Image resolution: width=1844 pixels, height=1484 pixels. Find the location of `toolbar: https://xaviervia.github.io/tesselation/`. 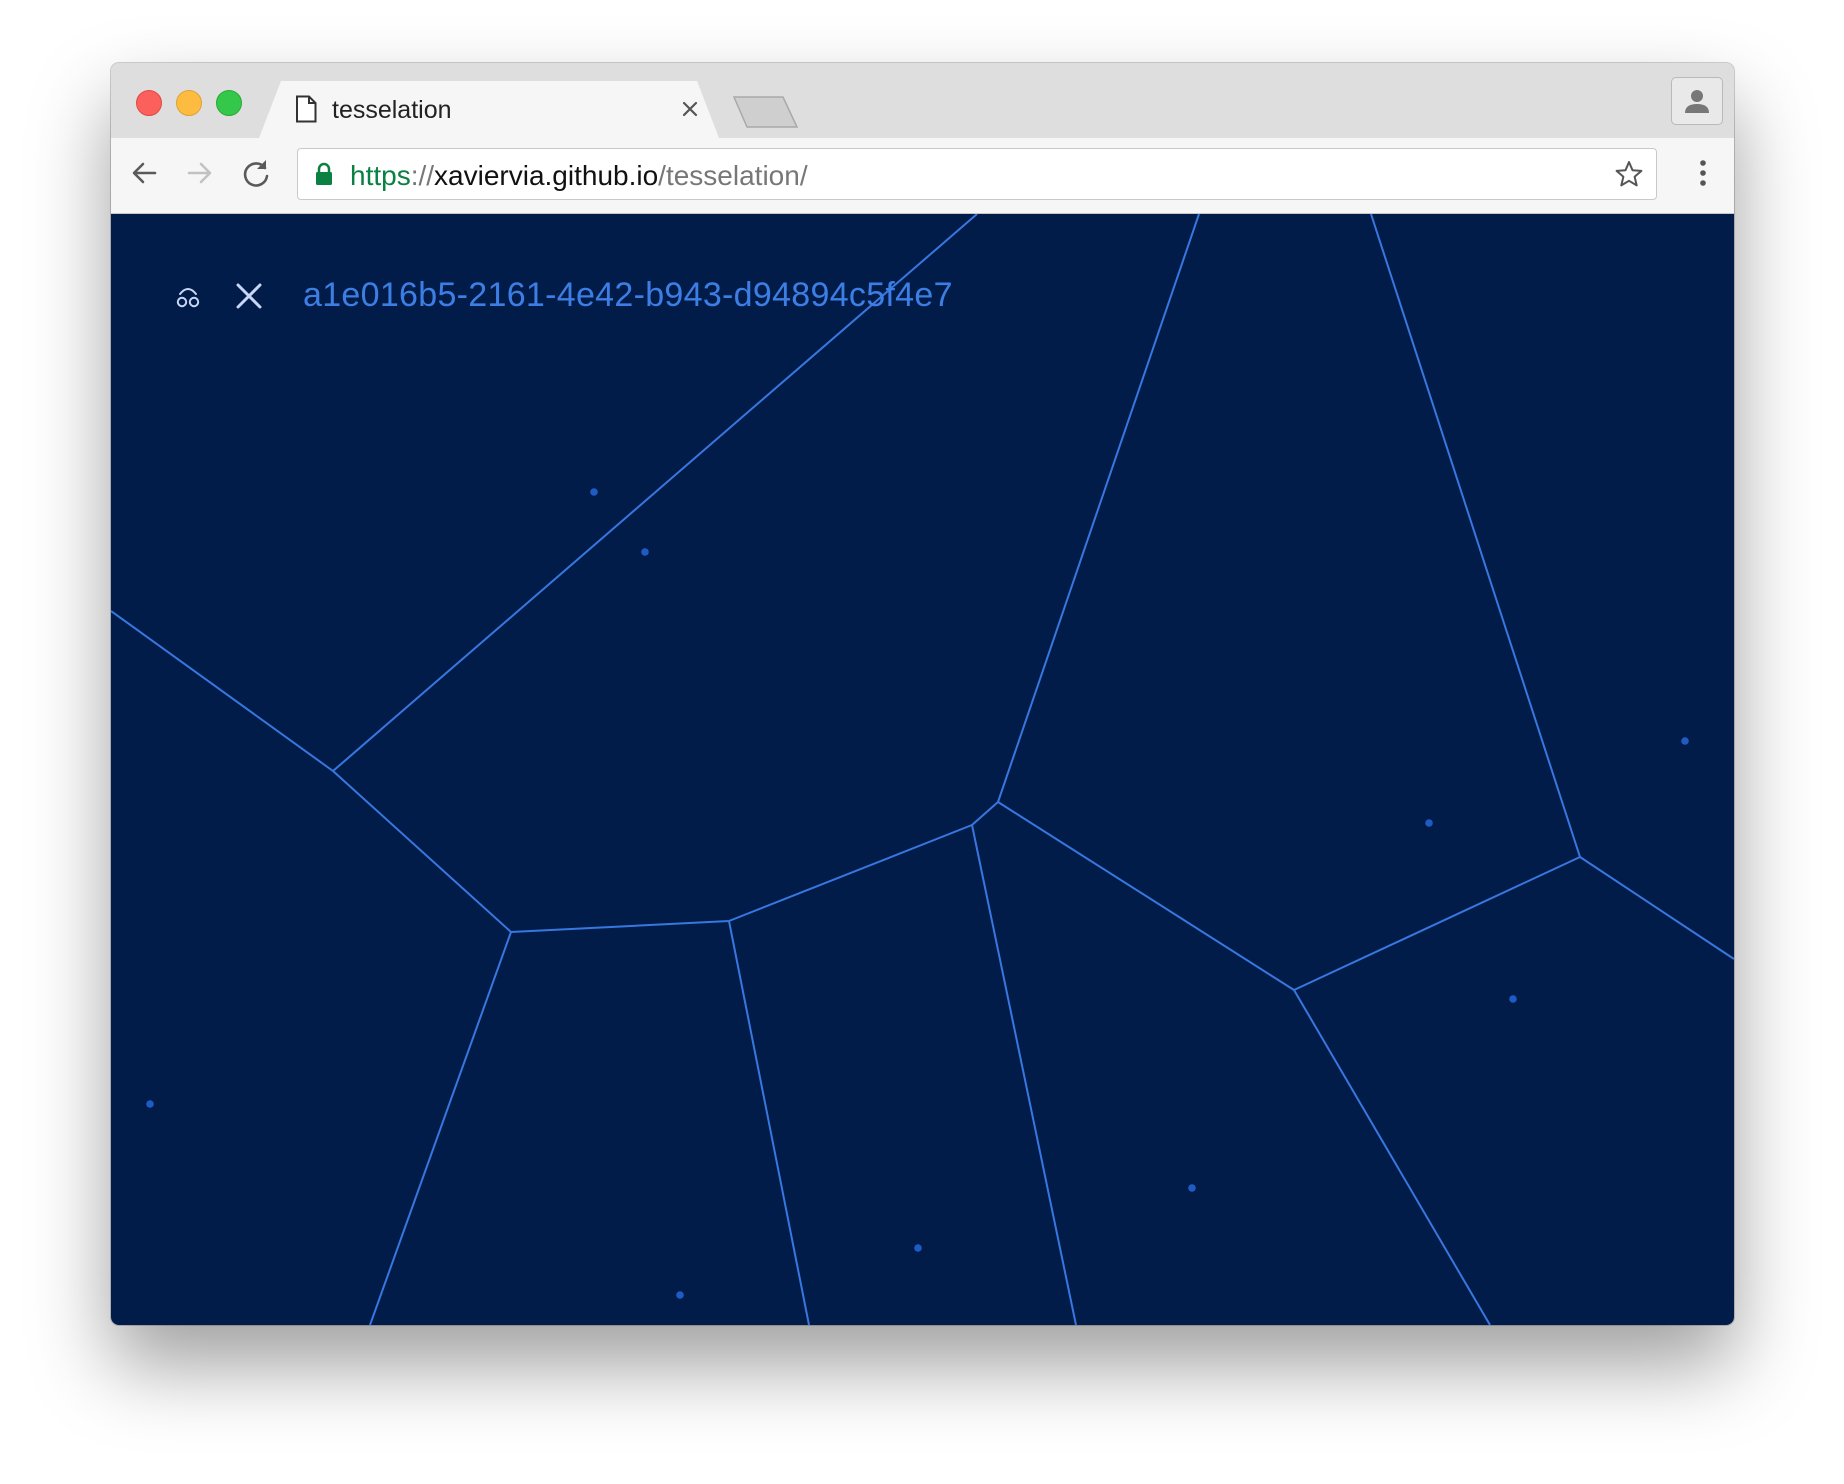

toolbar: https://xaviervia.github.io/tesselation/ is located at coordinates (922, 176).